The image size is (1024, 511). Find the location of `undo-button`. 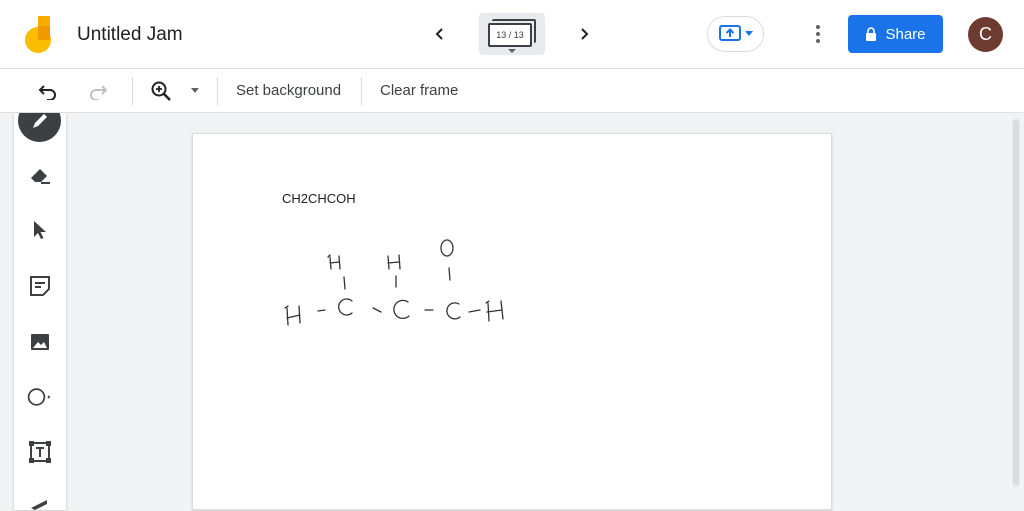

undo-button is located at coordinates (48, 91).